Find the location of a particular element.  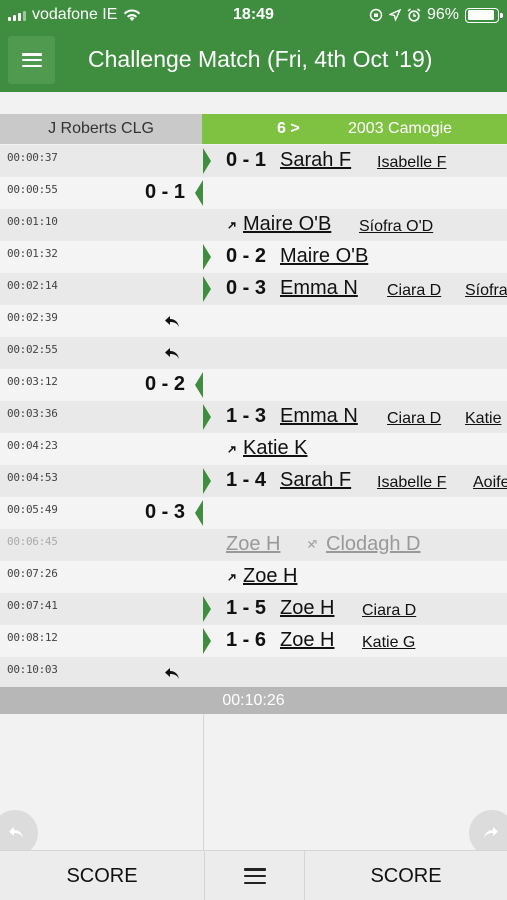

event-timestamp: 00:06:45 is located at coordinates (32, 541).